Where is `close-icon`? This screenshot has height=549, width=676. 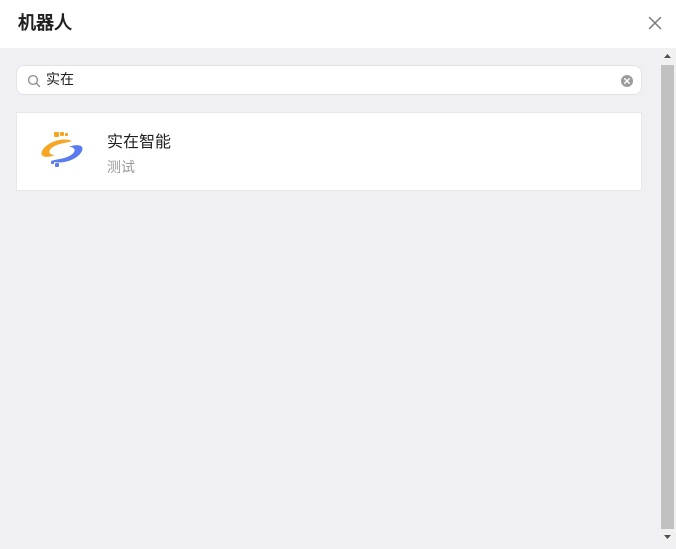
close-icon is located at coordinates (655, 23).